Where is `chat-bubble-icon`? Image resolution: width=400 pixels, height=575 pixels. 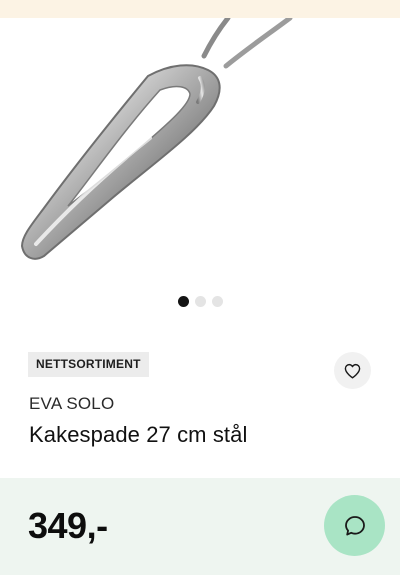 chat-bubble-icon is located at coordinates (354, 525).